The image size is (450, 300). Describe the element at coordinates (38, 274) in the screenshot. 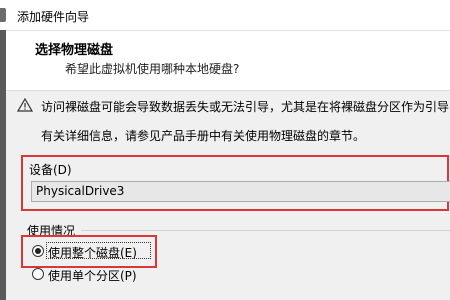

I see `single-partition-radio` at that location.